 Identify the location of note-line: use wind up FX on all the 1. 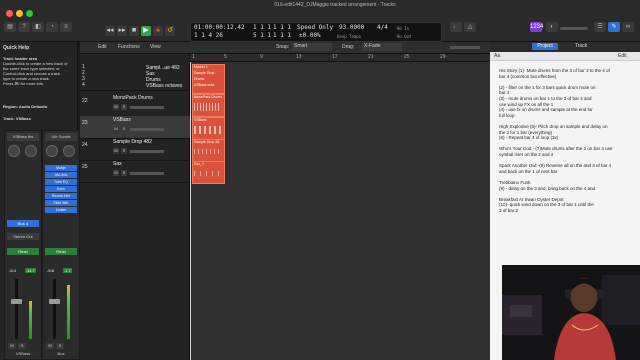
(526, 104).